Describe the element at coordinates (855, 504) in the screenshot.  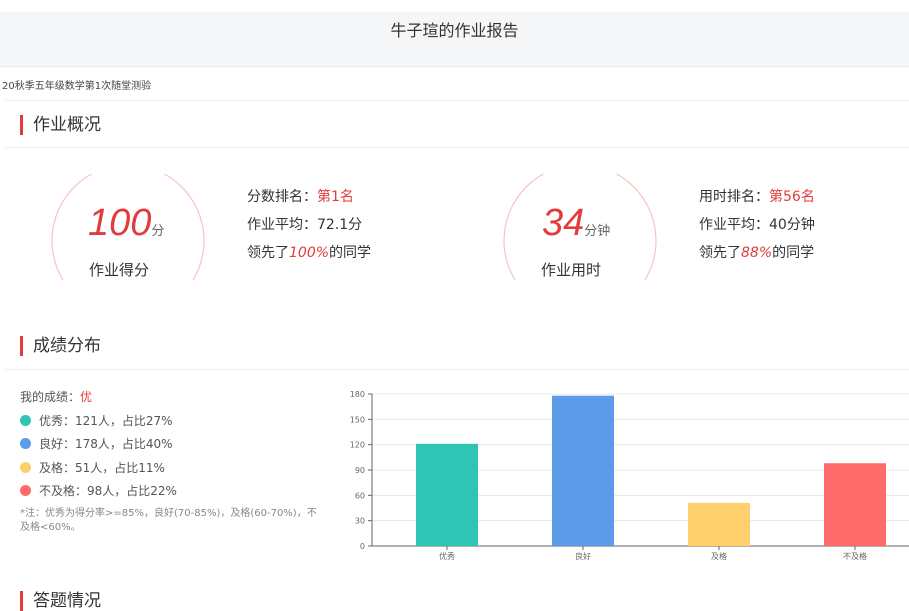
I see `bar-不及格` at that location.